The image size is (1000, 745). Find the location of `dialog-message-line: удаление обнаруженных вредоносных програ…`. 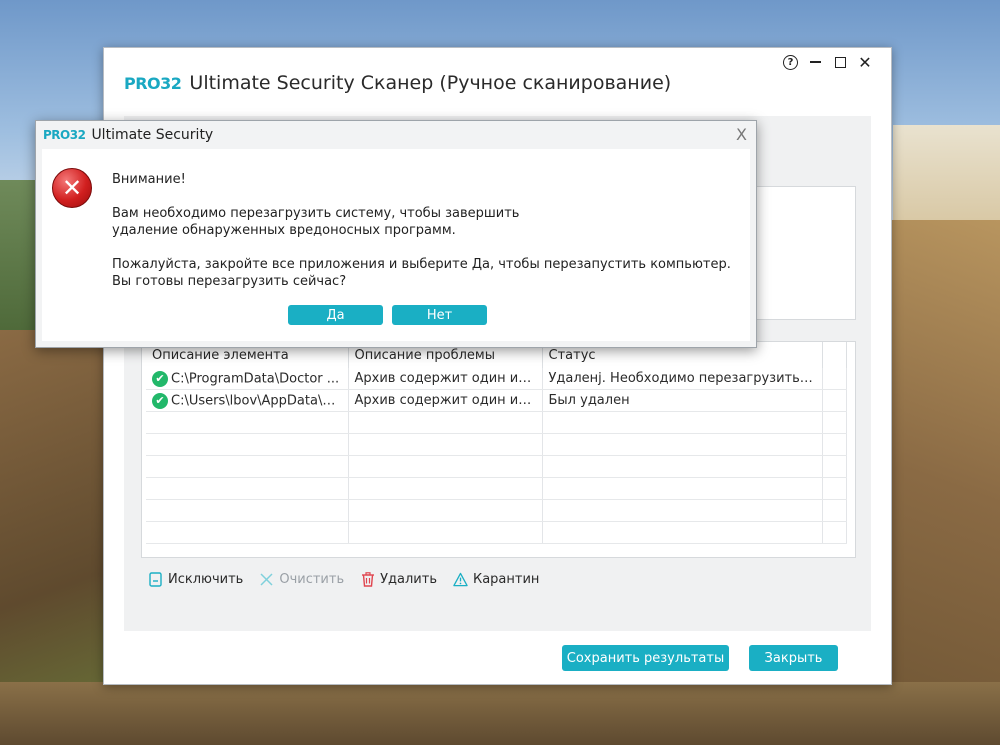

dialog-message-line: удаление обнаруженных вредоносных програ… is located at coordinates (284, 230).